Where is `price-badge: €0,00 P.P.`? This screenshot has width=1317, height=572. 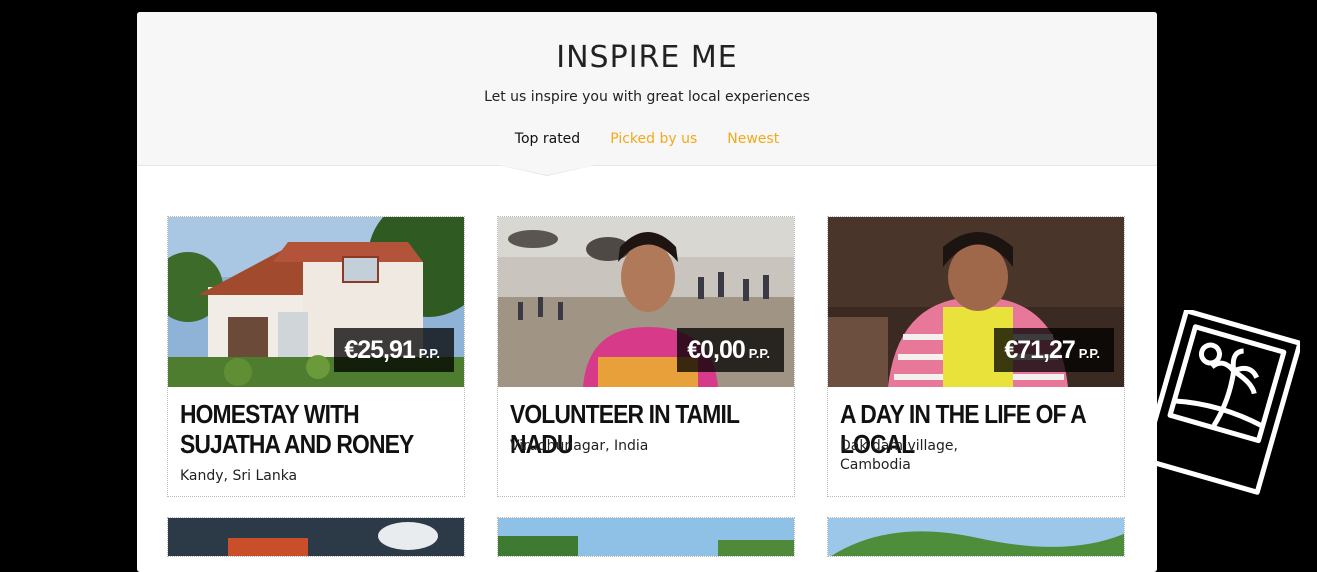 price-badge: €0,00 P.P. is located at coordinates (730, 350).